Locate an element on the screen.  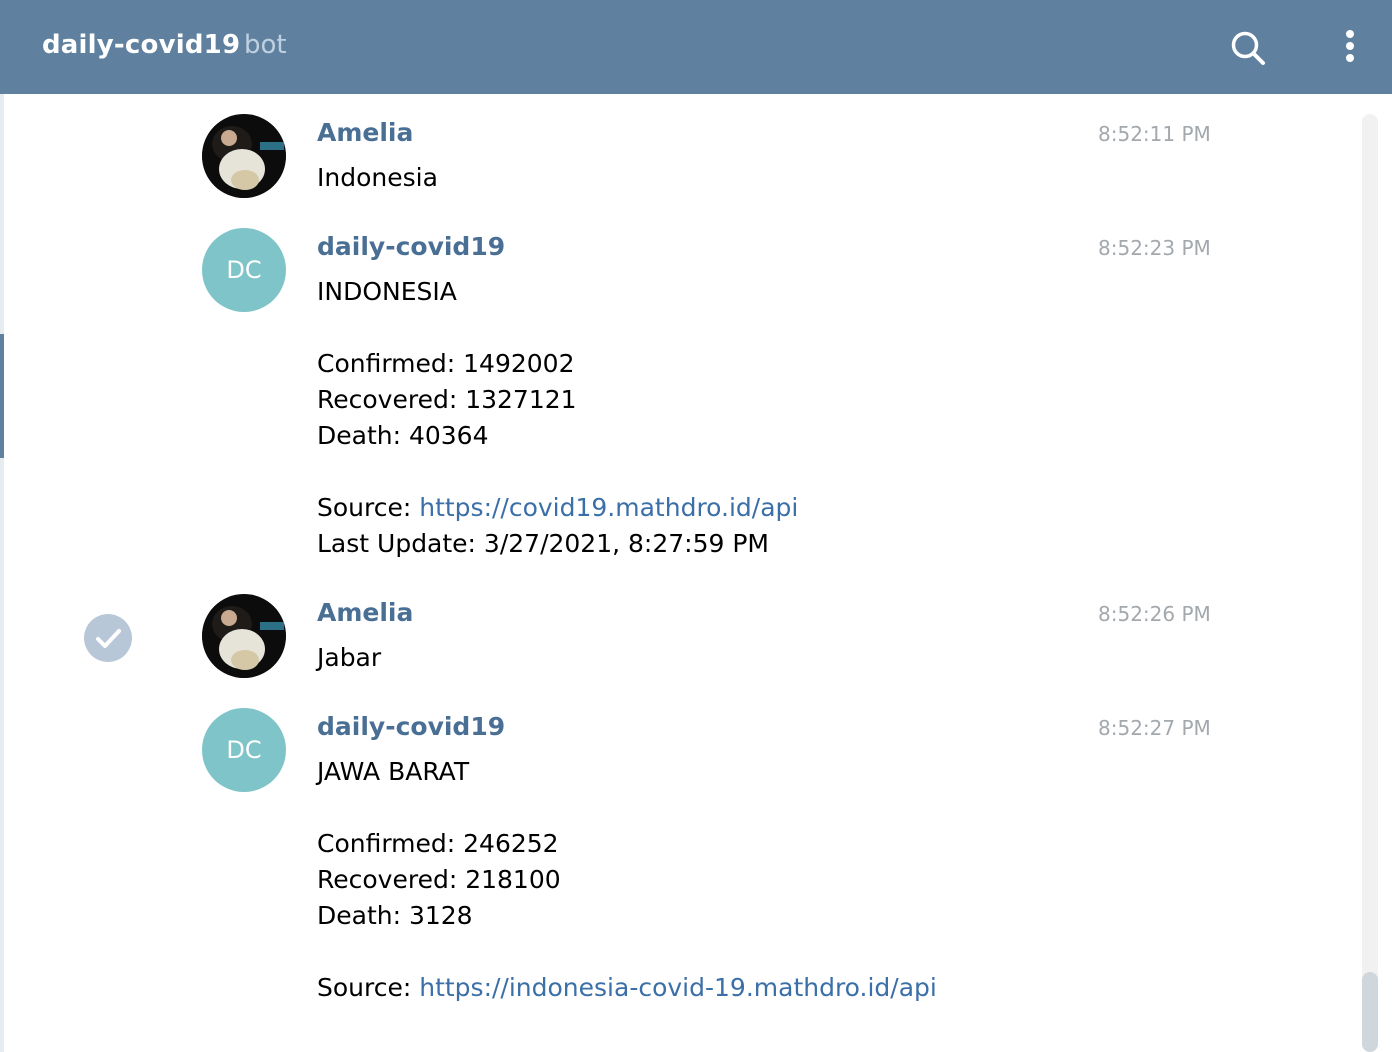
more-vertical-icon is located at coordinates (1350, 46).